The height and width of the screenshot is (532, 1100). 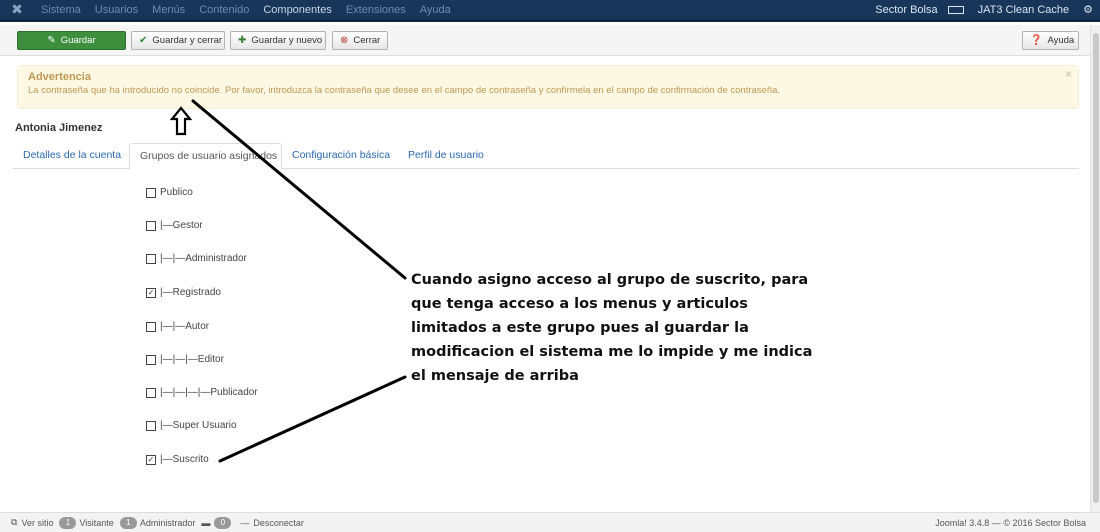 I want to click on group-item: Publico, so click(x=169, y=192).